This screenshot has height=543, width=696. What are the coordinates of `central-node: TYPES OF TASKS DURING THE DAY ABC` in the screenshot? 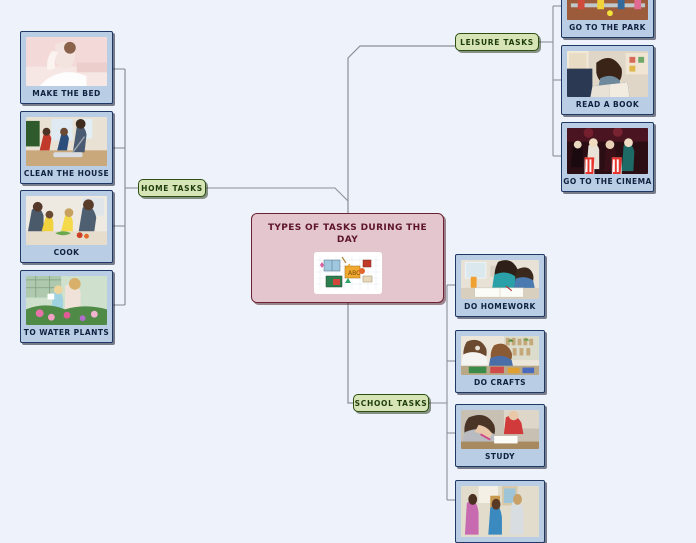 It's located at (347, 258).